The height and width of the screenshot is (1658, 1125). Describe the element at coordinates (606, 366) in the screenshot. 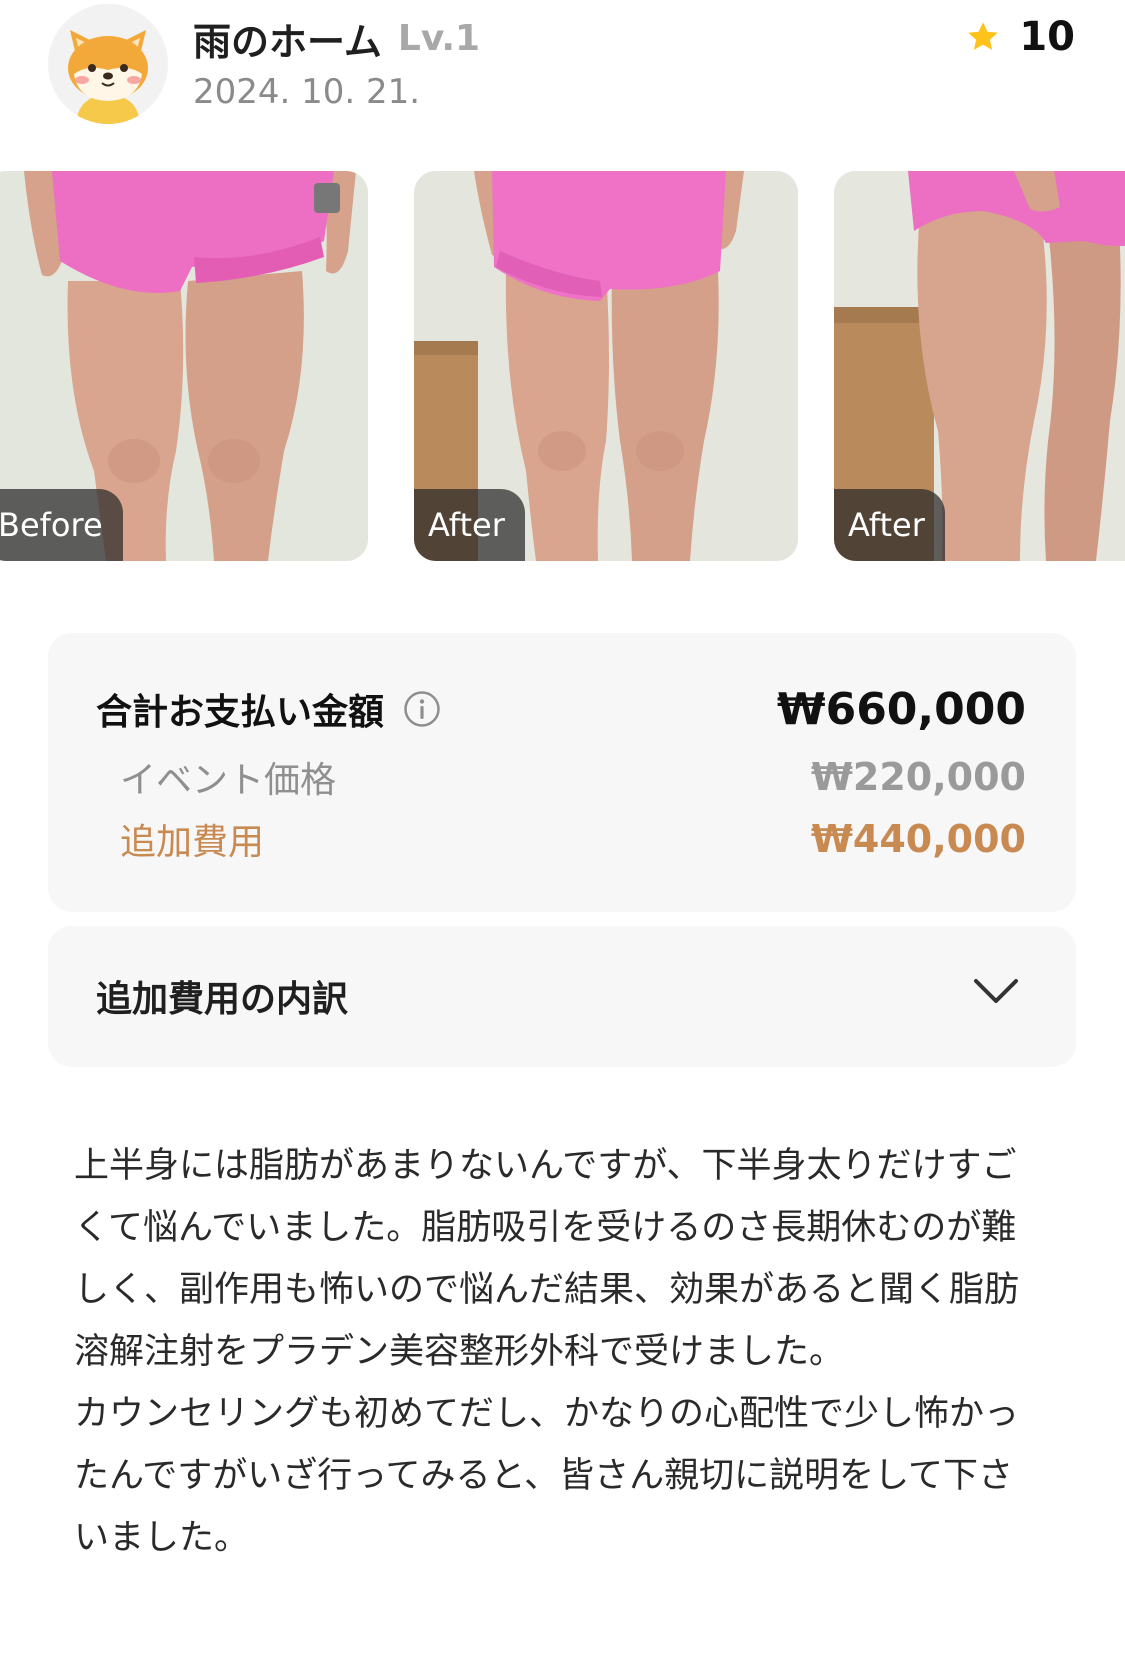

I see `photo-thumbnail-after-1: After` at that location.